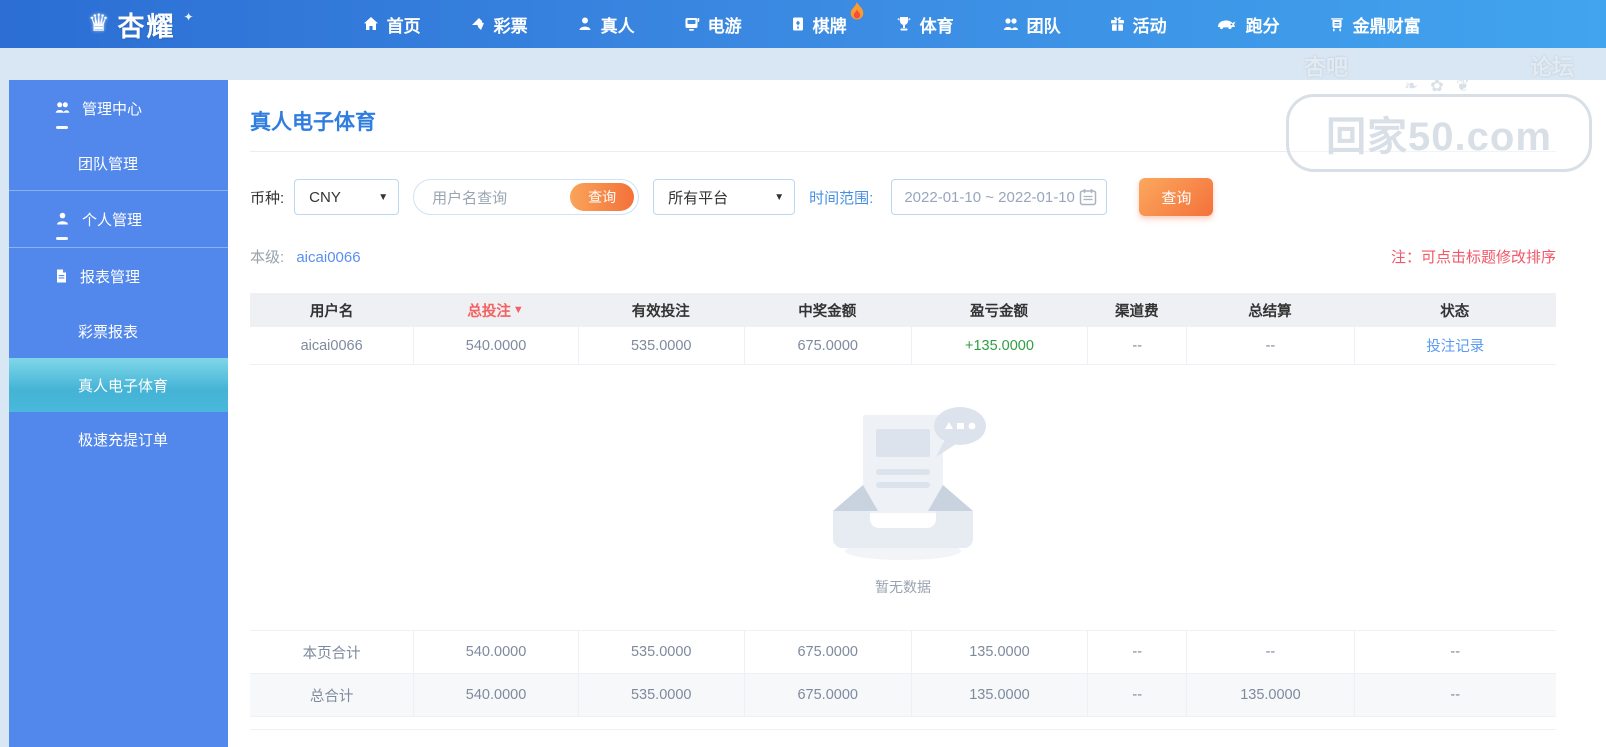 The width and height of the screenshot is (1606, 747). I want to click on nav-item-chess: 棋牌, so click(826, 19).